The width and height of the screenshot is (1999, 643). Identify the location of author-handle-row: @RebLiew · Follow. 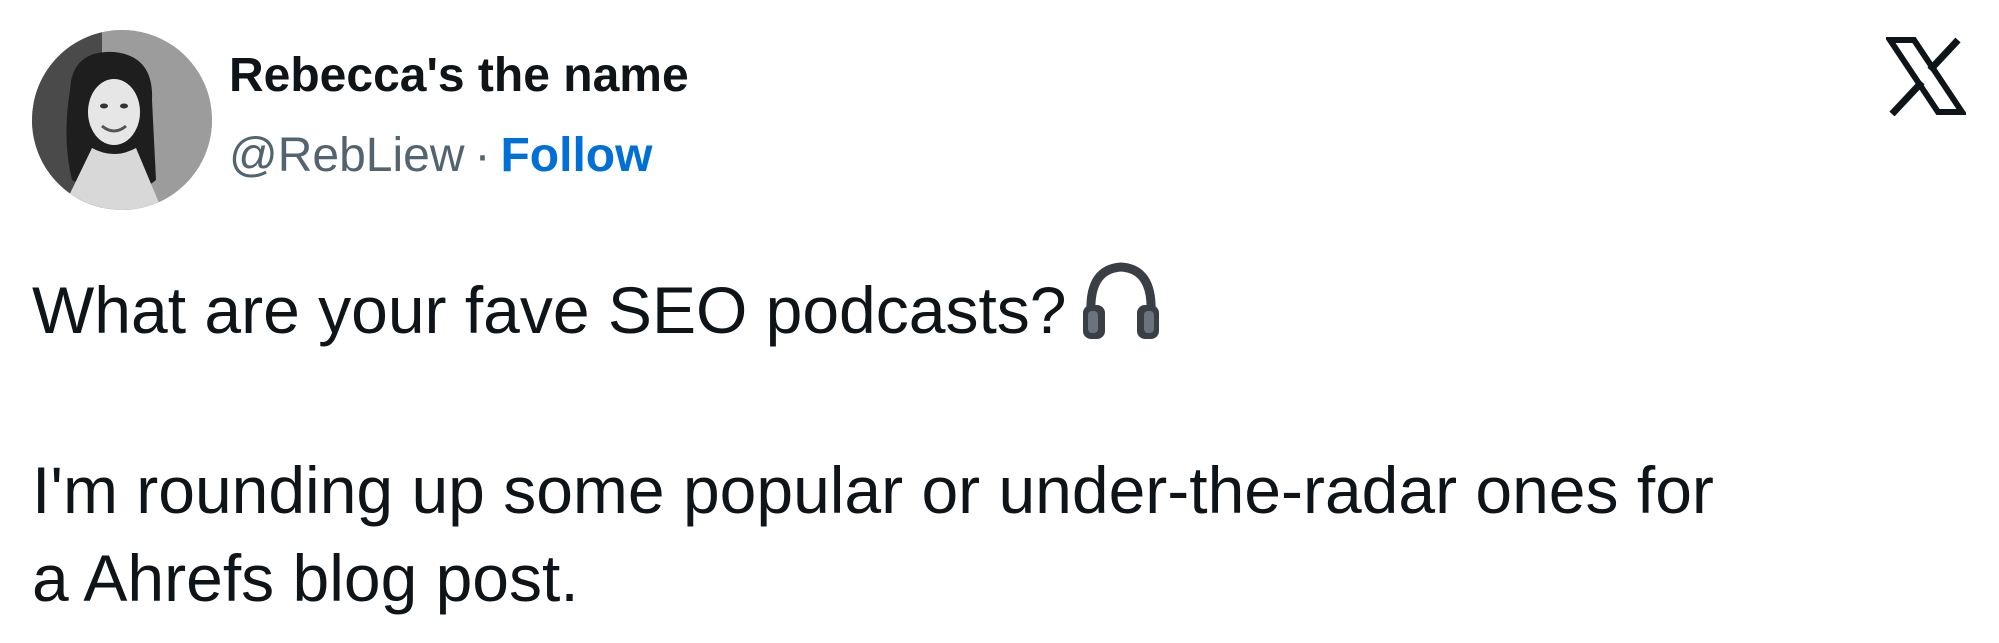
(440, 156).